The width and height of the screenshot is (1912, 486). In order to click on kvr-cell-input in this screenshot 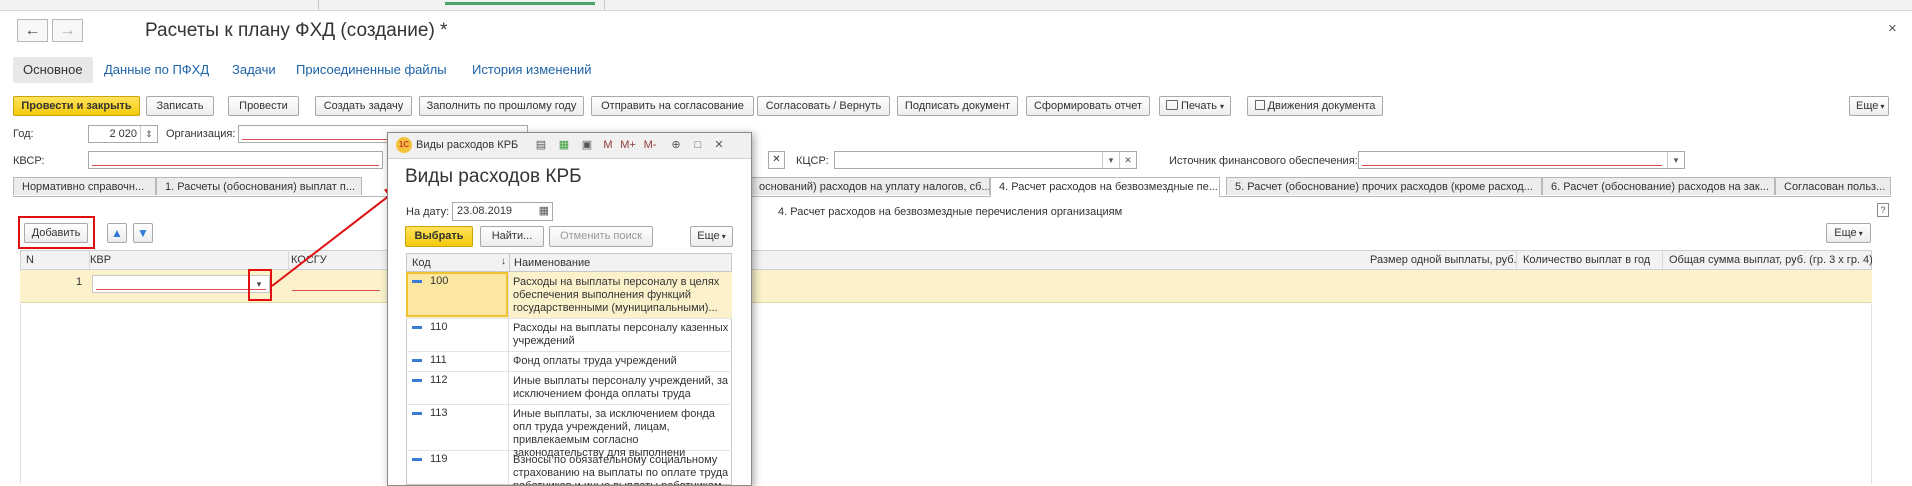, I will do `click(181, 284)`.